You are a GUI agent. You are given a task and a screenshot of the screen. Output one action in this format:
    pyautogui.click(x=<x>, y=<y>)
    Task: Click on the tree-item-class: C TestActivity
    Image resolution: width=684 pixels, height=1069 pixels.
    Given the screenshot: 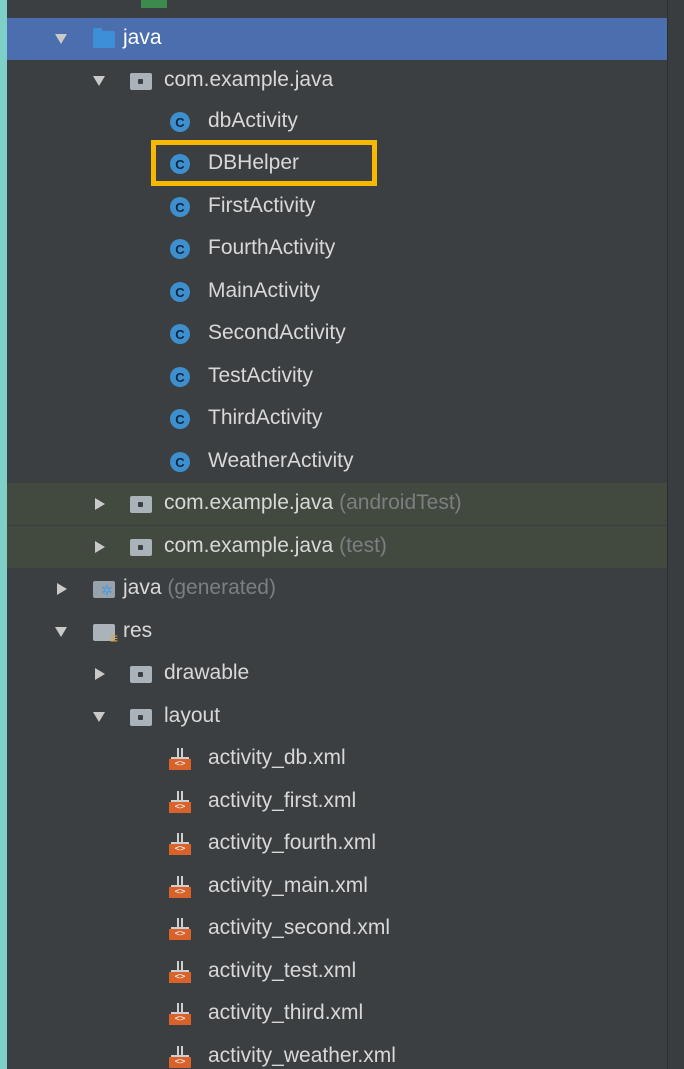 What is the action you would take?
    pyautogui.click(x=337, y=377)
    